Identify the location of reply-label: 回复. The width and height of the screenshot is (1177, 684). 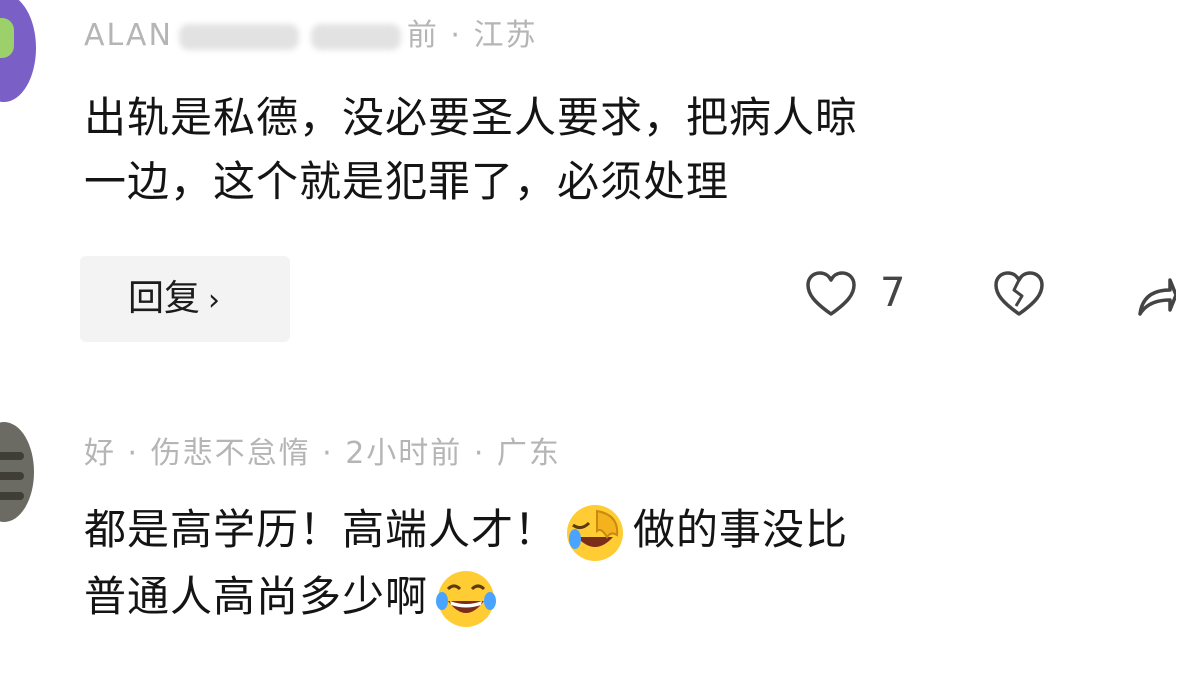
(164, 298).